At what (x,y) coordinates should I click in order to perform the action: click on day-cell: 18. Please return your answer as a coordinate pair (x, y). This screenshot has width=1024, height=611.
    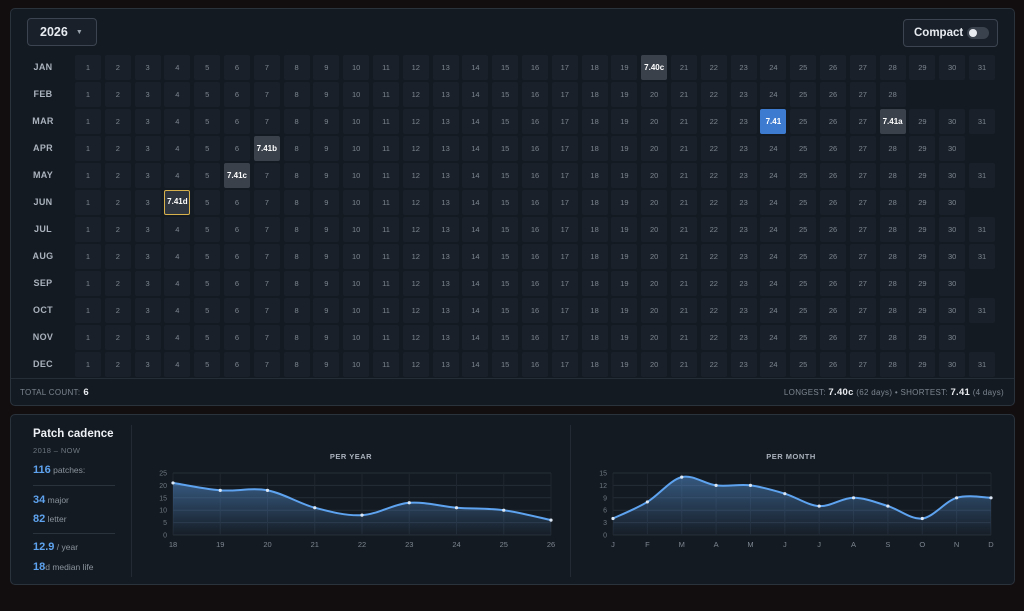
    Looking at the image, I should click on (594, 121).